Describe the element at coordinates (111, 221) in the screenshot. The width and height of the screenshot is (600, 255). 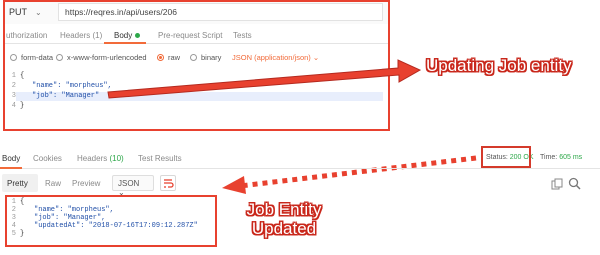
I see `response-body-highlight-box` at that location.